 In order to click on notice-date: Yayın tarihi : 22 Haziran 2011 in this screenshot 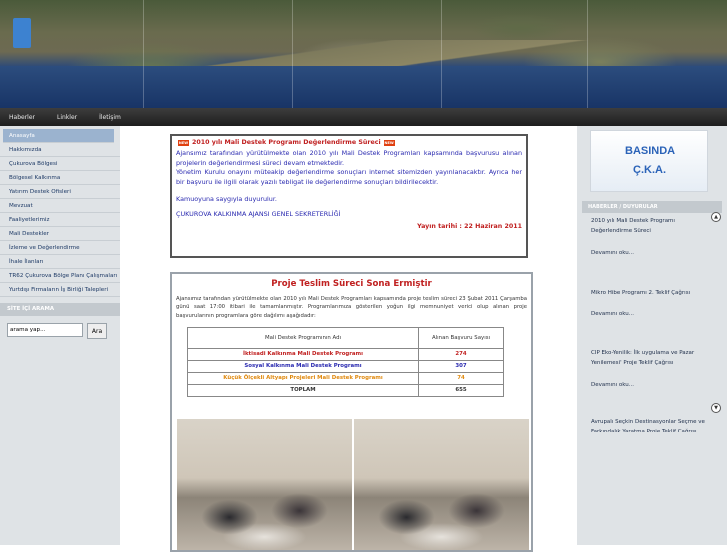, I will do `click(469, 226)`.